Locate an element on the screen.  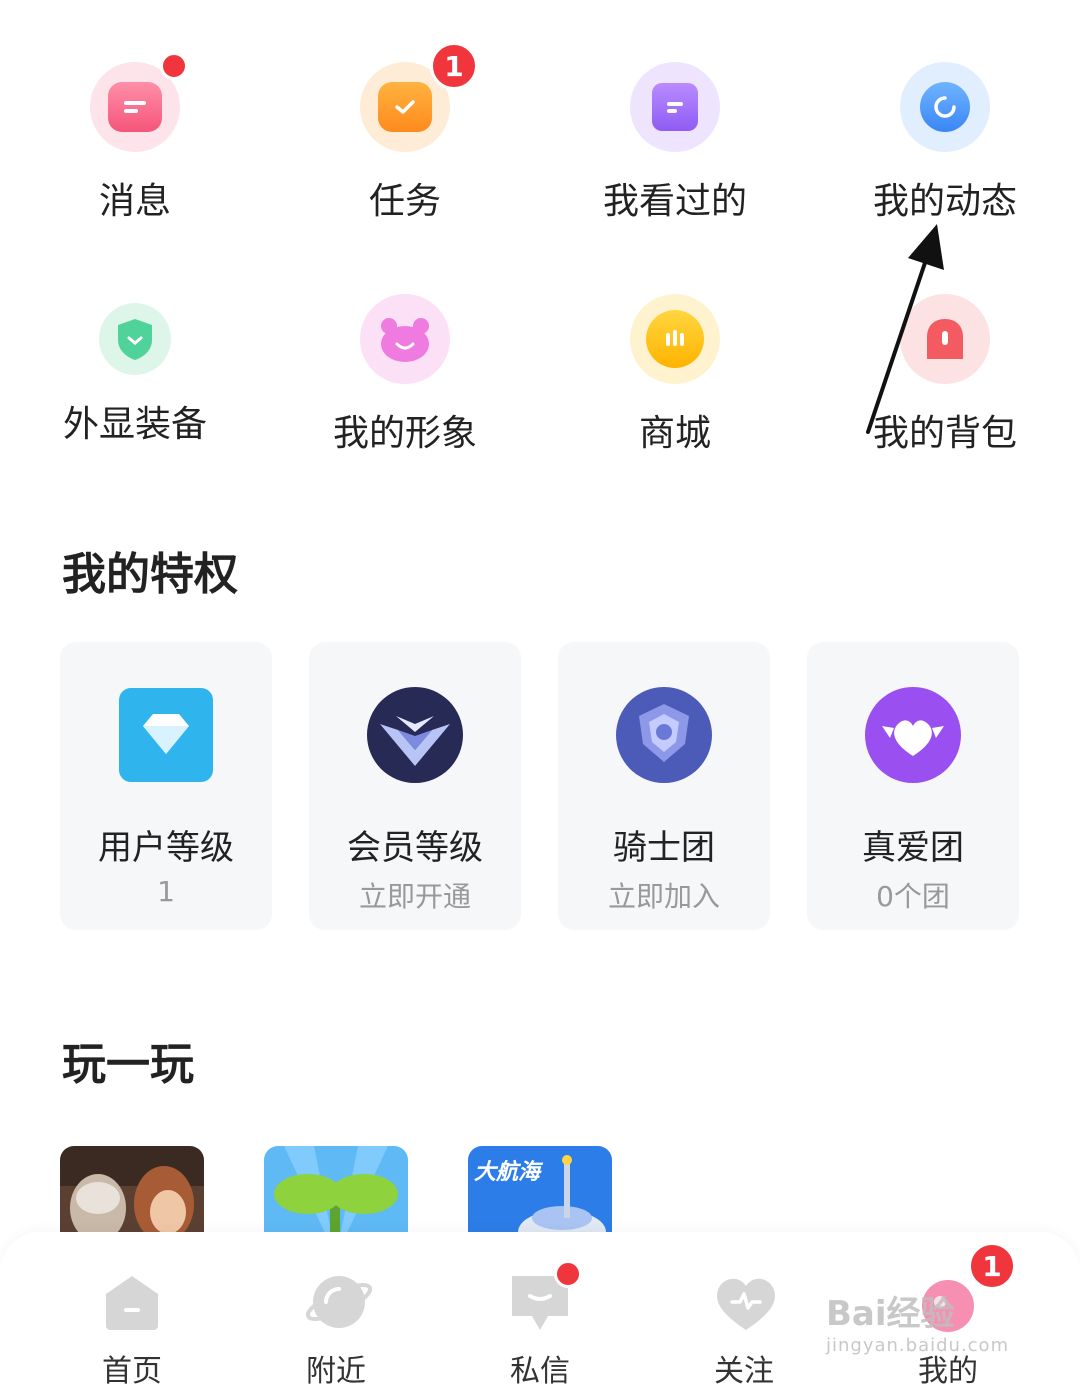
privilege-card-true-love: 真爱团 0个团 is located at coordinates (913, 786).